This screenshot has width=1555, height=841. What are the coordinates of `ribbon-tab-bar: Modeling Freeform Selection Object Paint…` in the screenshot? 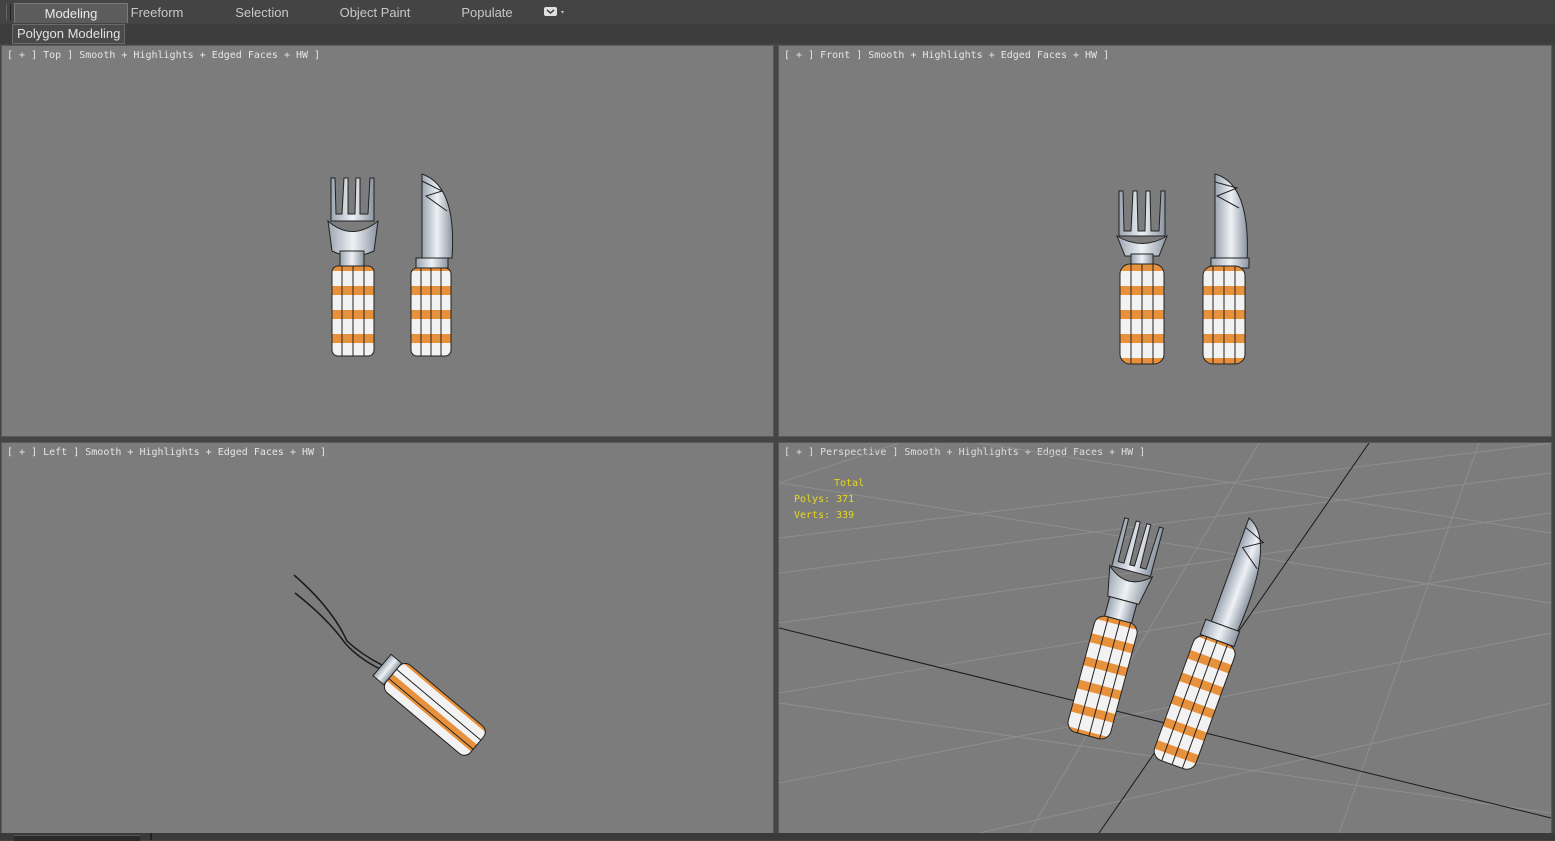 It's located at (777, 12).